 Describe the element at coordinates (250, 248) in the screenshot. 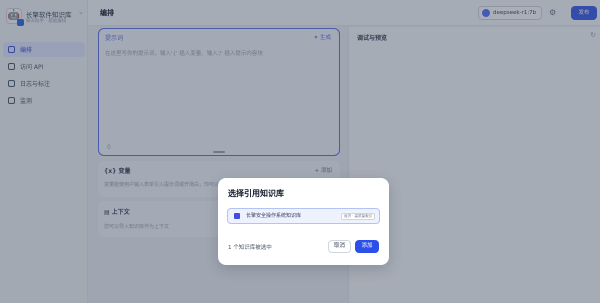

I see `selected-count: 1 个知识库被选中` at that location.